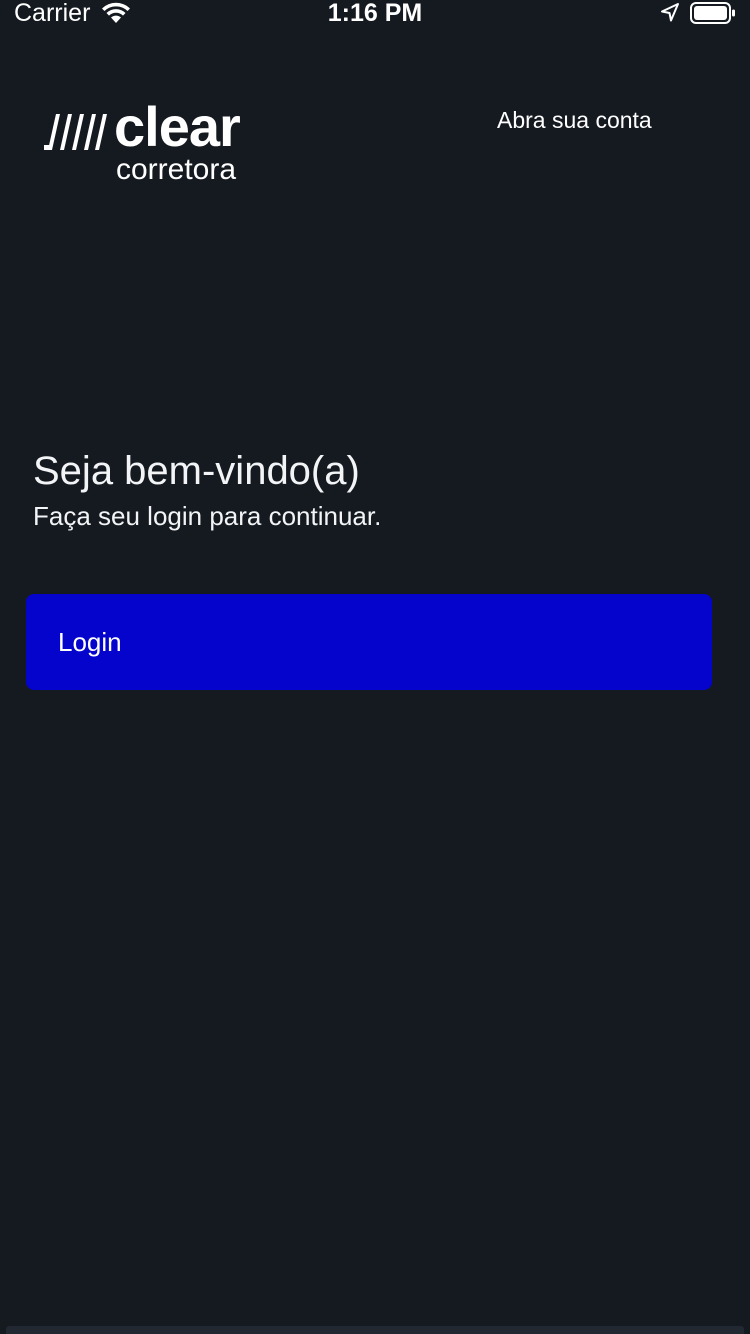  I want to click on clear-logo: clear corretora, so click(164, 142).